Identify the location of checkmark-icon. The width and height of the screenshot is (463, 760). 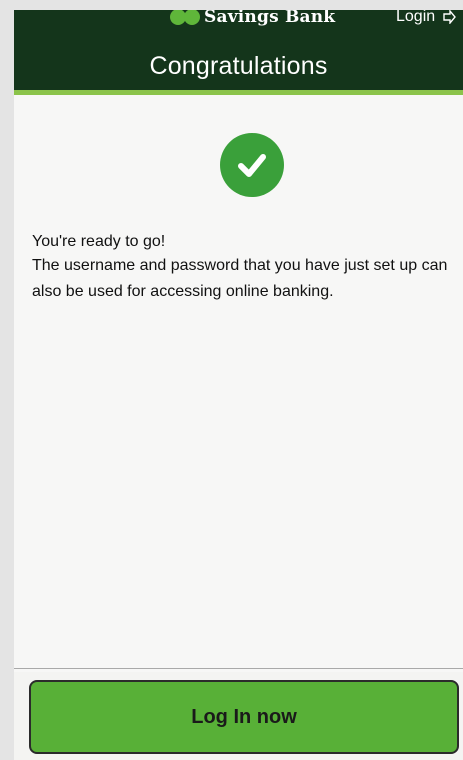
(252, 165).